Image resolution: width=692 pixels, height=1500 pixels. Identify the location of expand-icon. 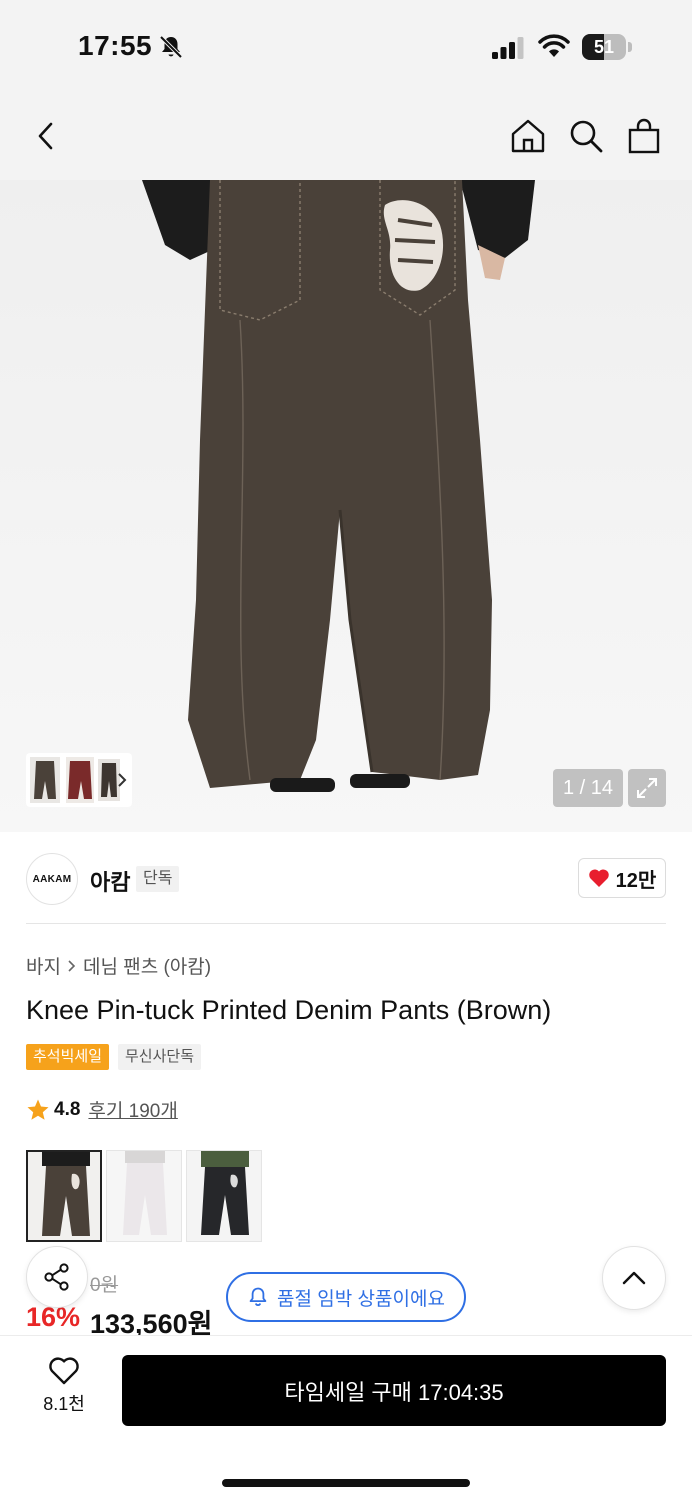
(647, 788).